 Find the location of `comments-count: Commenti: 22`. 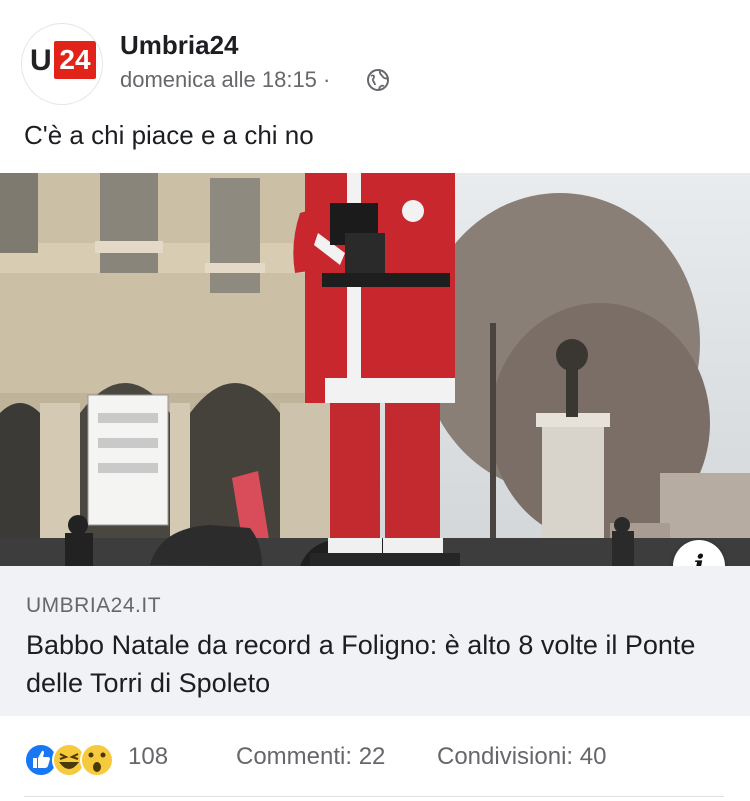

comments-count: Commenti: 22 is located at coordinates (310, 757).